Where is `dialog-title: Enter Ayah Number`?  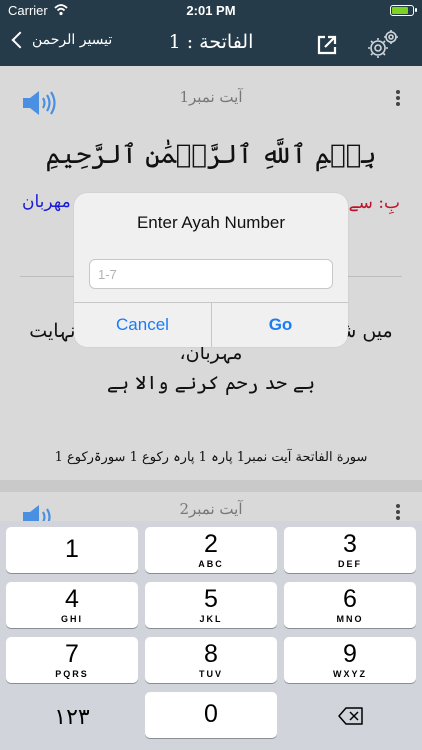
dialog-title: Enter Ayah Number is located at coordinates (211, 222).